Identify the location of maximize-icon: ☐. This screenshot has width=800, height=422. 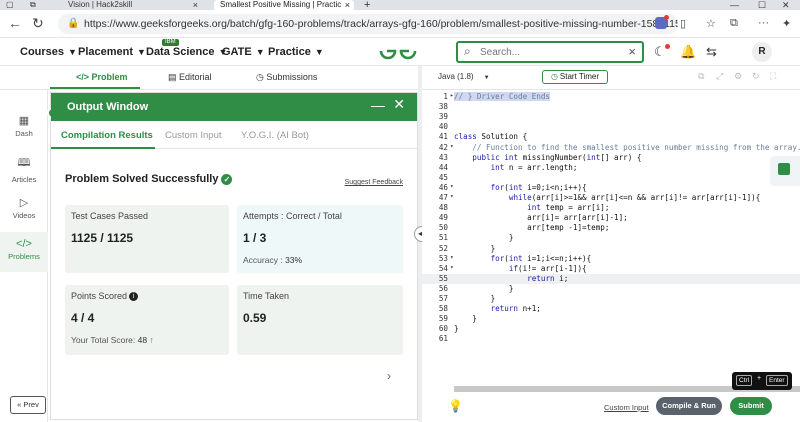
(762, 5).